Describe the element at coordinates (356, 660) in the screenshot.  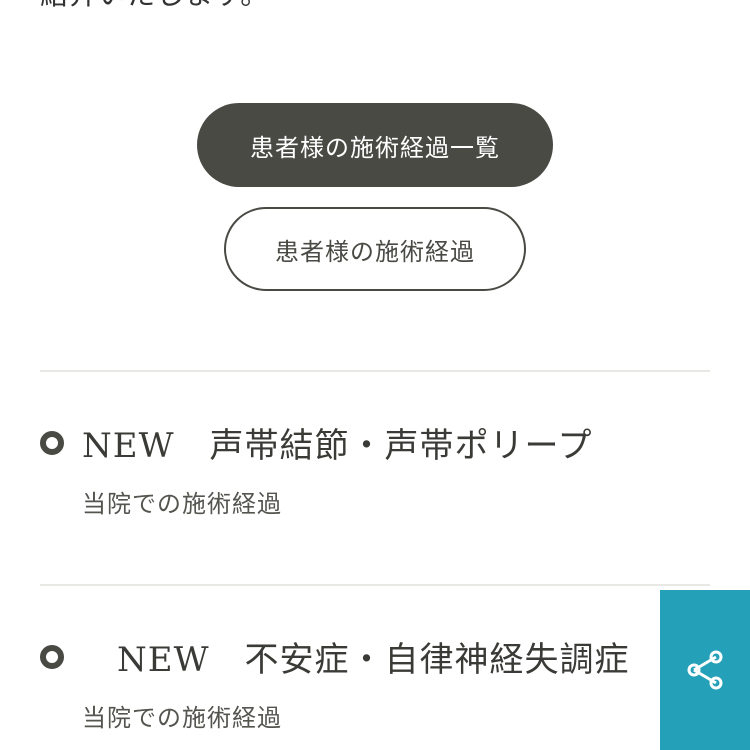
I see `entry-title-text: NEW 不安症・自律神経失調症` at that location.